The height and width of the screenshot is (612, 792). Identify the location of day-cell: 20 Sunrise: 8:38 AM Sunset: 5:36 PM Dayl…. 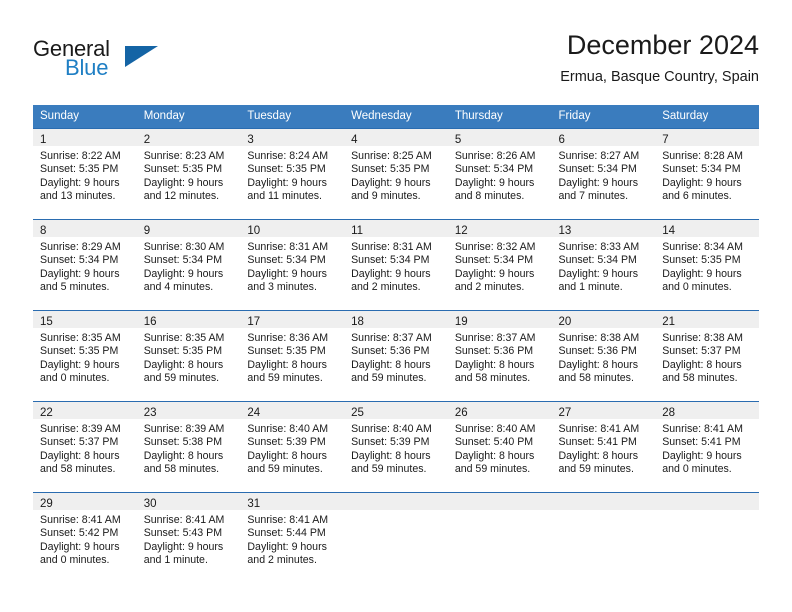
(603, 356).